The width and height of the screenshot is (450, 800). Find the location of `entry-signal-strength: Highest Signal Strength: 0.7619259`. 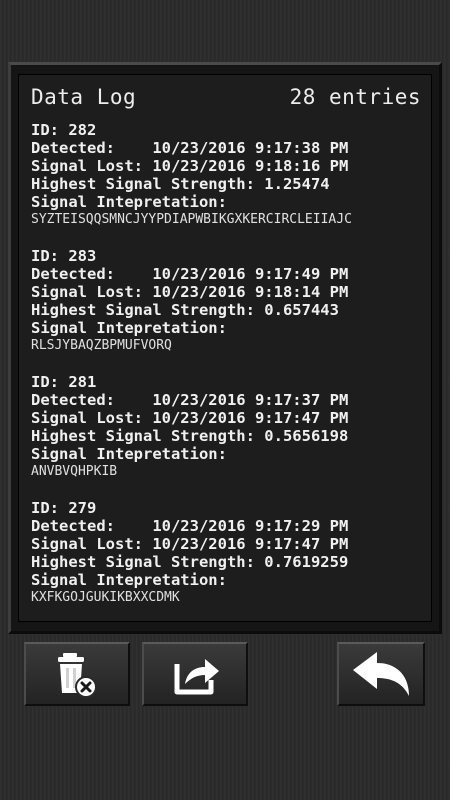

entry-signal-strength: Highest Signal Strength: 0.7619259 is located at coordinates (190, 562).